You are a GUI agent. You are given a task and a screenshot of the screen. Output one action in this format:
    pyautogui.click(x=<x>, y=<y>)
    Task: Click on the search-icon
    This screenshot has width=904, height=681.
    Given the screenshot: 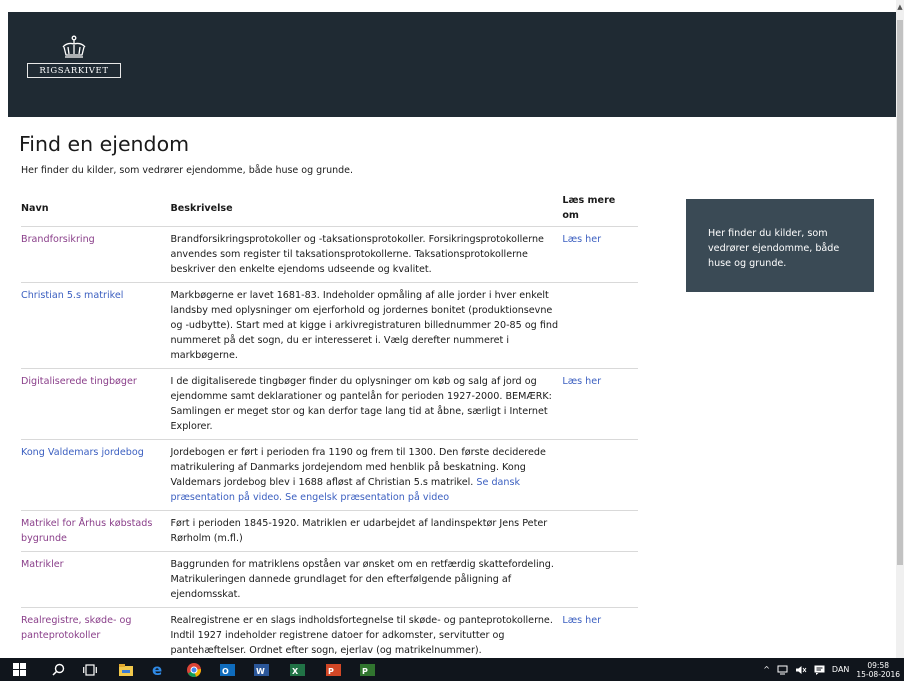 What is the action you would take?
    pyautogui.click(x=58, y=669)
    